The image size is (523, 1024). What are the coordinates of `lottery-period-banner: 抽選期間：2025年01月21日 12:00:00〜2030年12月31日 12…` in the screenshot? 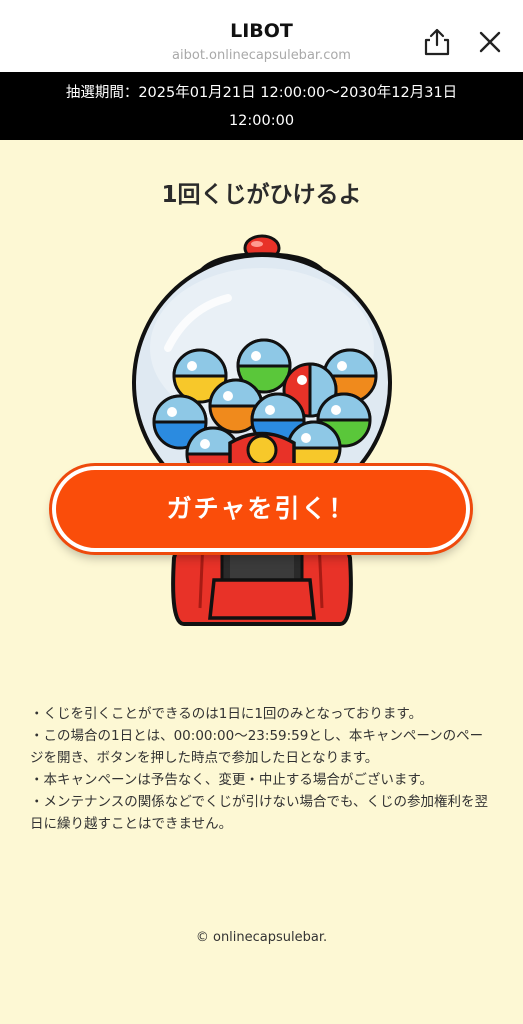 It's located at (261, 106).